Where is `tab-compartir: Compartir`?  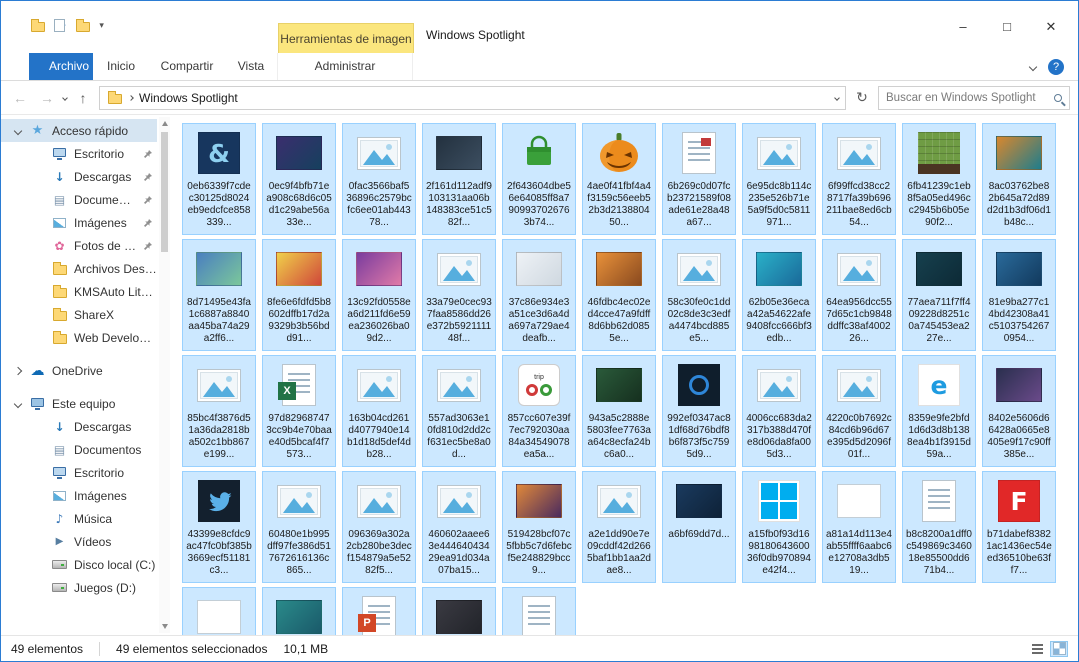 tab-compartir: Compartir is located at coordinates (187, 66).